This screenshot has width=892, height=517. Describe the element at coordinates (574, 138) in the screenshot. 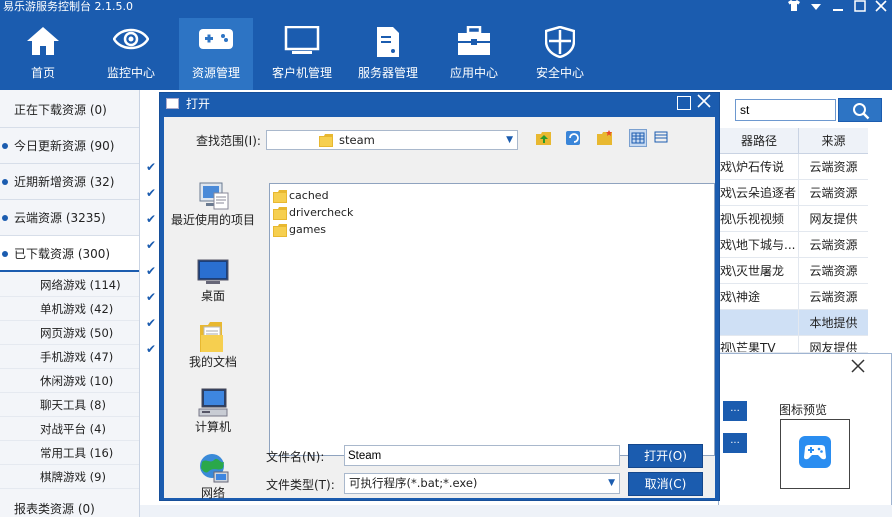

I see `refresh-icon` at that location.